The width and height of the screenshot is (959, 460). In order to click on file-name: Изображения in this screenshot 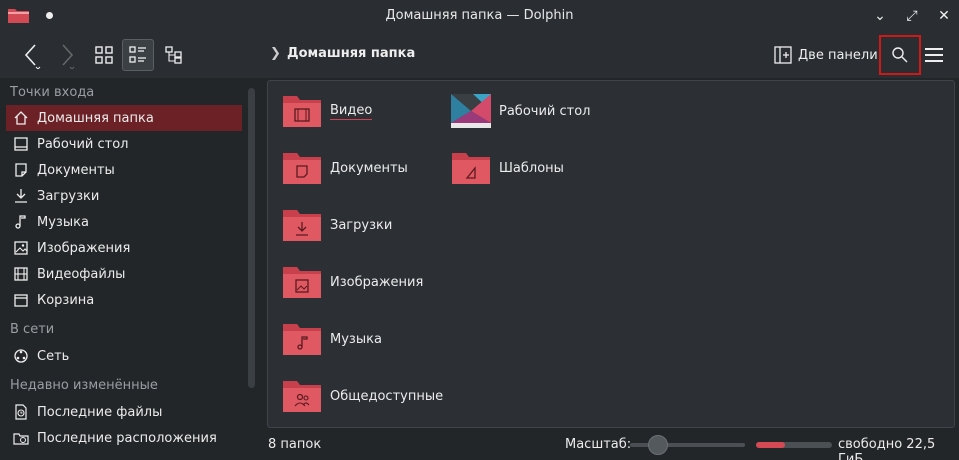, I will do `click(377, 282)`.